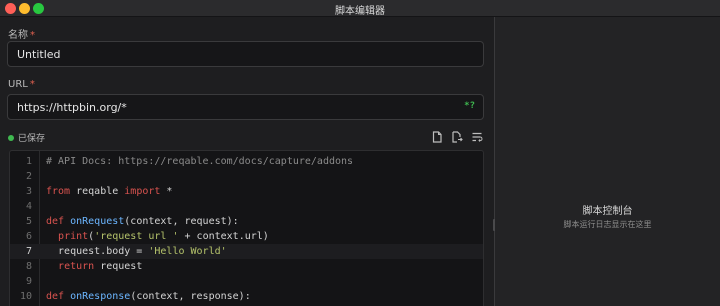  Describe the element at coordinates (25, 296) in the screenshot. I see `line-number: 10` at that location.